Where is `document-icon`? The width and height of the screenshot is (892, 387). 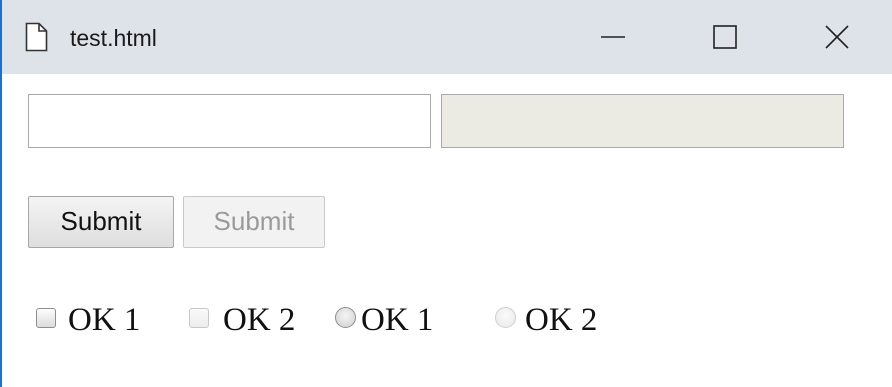
document-icon is located at coordinates (36, 37).